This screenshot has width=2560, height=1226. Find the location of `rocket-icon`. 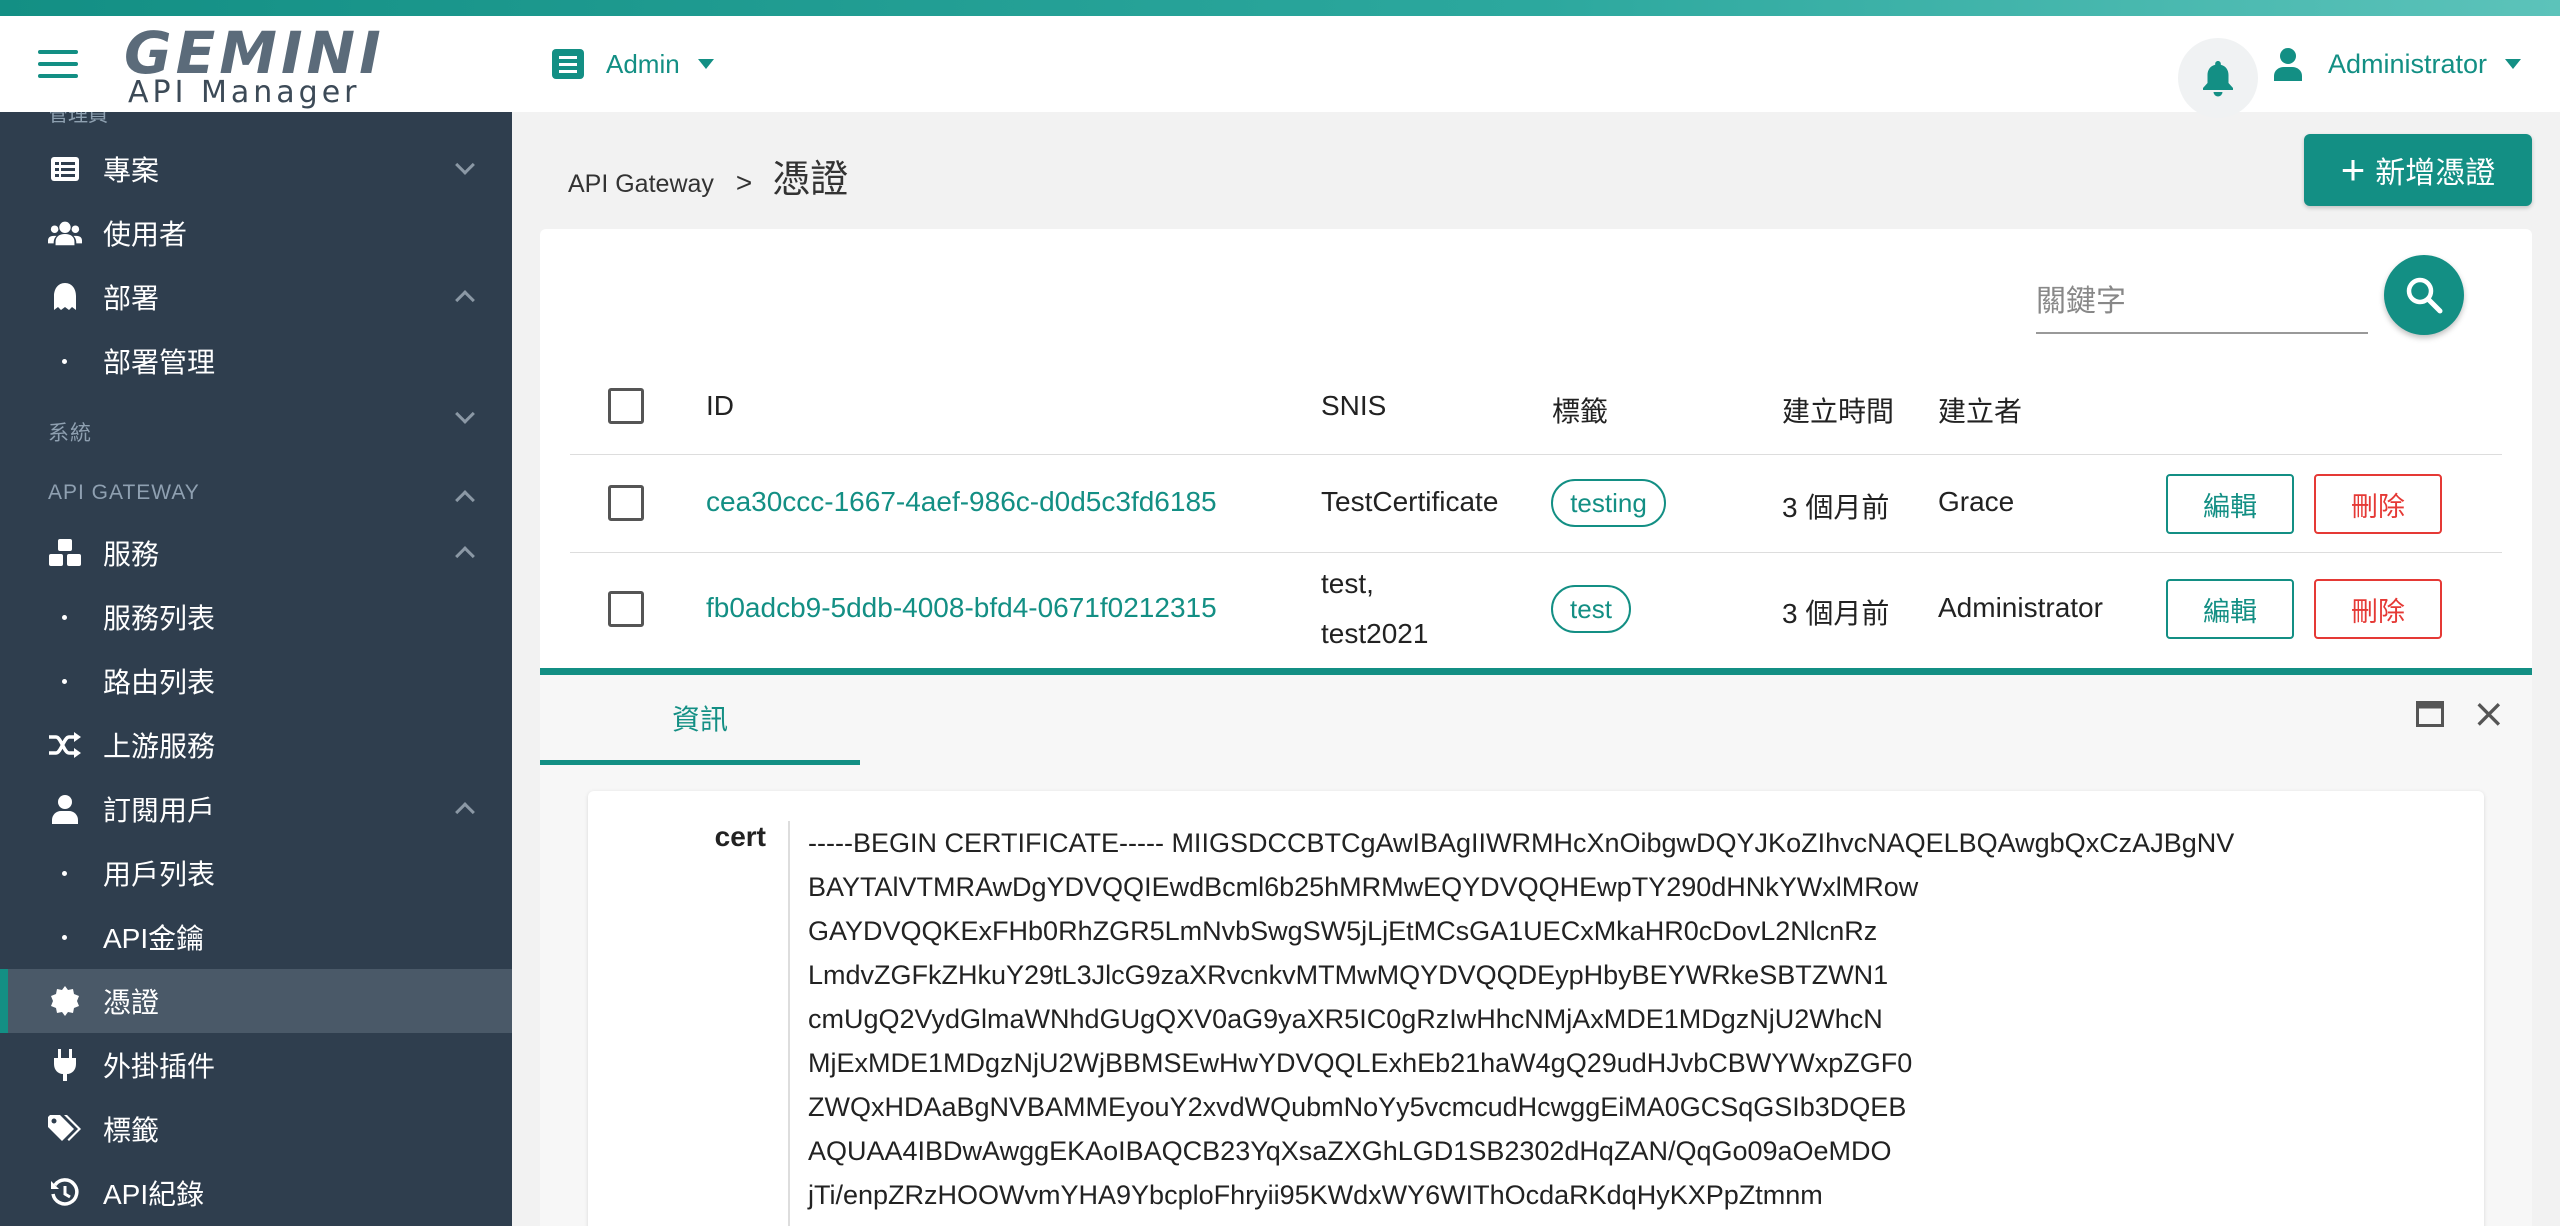

rocket-icon is located at coordinates (65, 297).